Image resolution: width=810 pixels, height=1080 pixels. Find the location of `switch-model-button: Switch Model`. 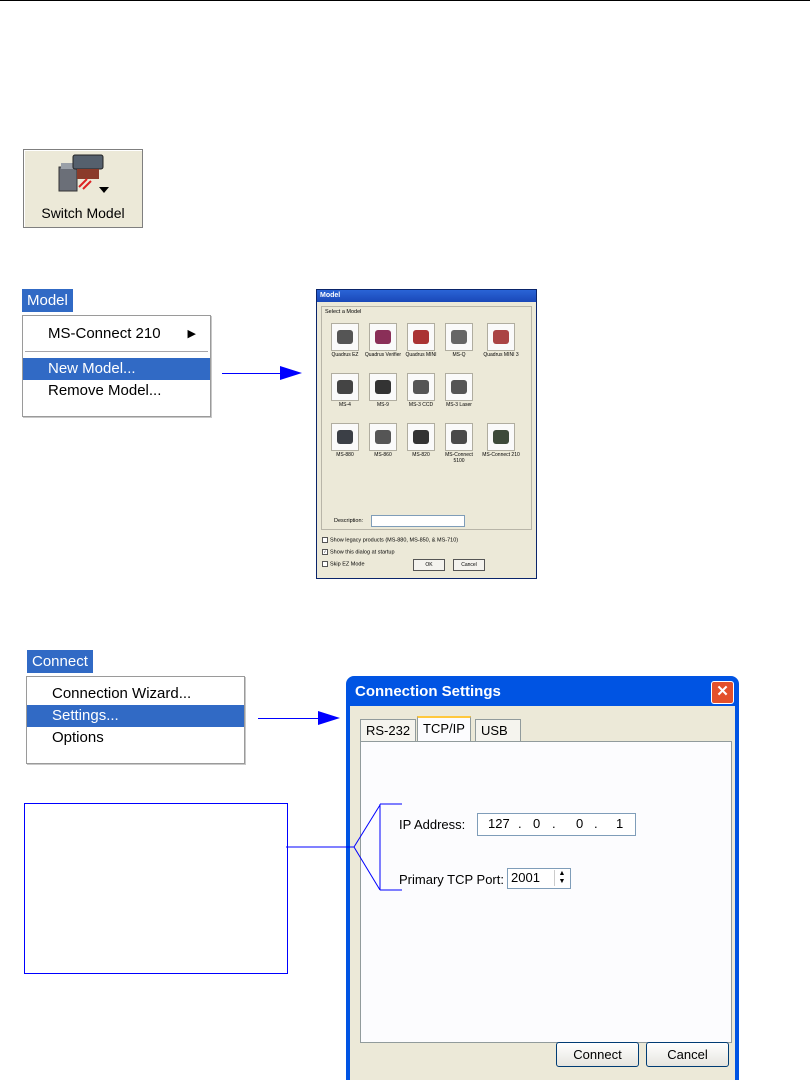

switch-model-button: Switch Model is located at coordinates (83, 188).